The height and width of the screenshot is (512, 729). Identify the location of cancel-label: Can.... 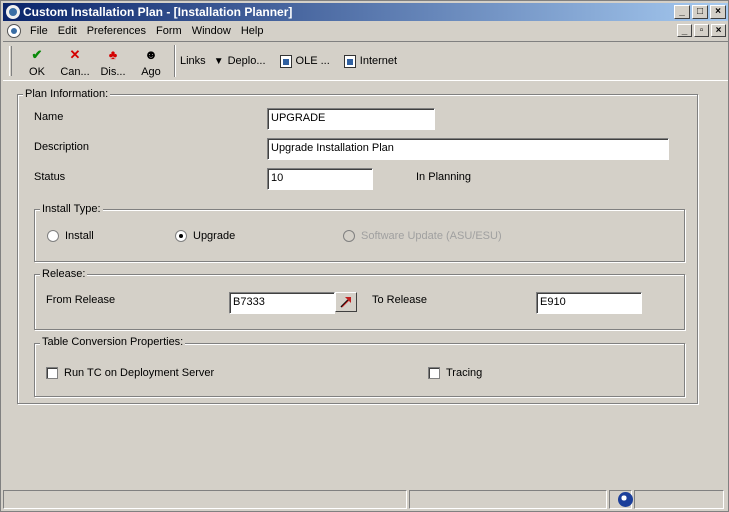
(75, 72).